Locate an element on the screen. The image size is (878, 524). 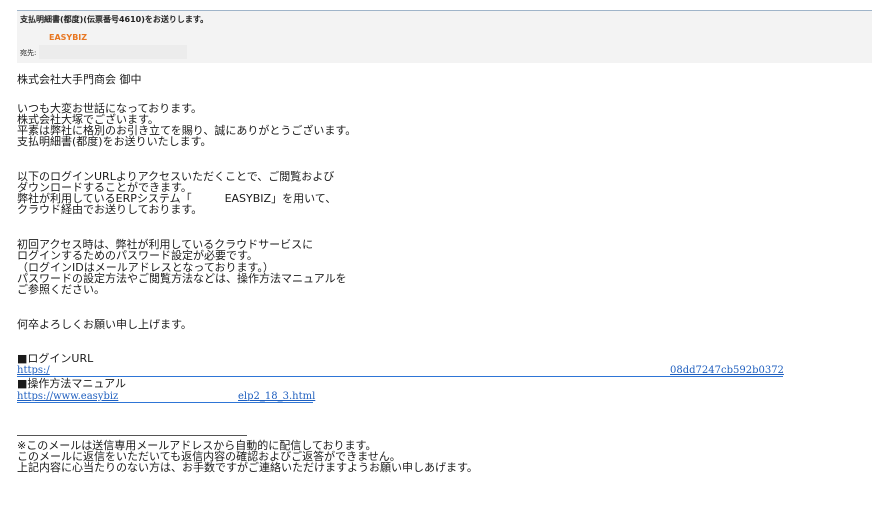
login-url-link-end: 08dd7247cb592b0372 is located at coordinates (727, 371).